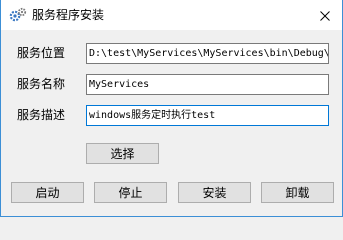  I want to click on service-name-label: 服务名称, so click(41, 84).